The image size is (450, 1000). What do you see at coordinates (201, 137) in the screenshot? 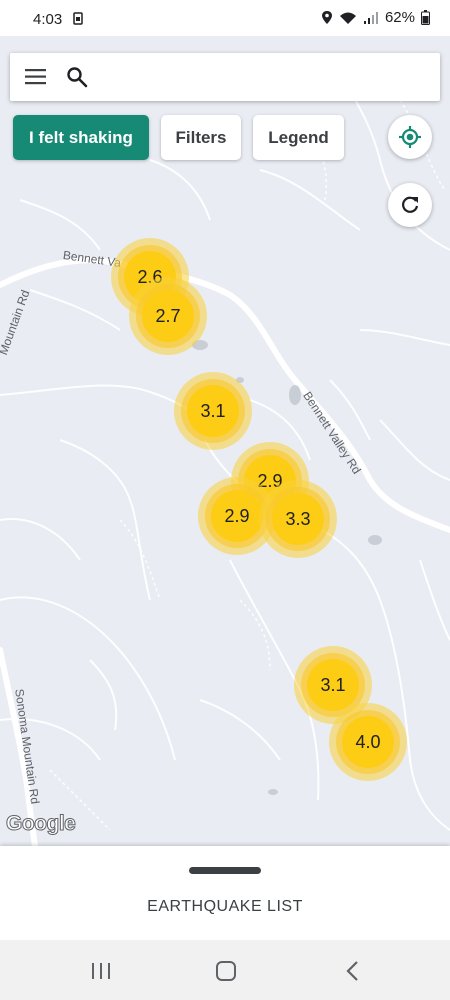
I see `filters-button: Filters` at bounding box center [201, 137].